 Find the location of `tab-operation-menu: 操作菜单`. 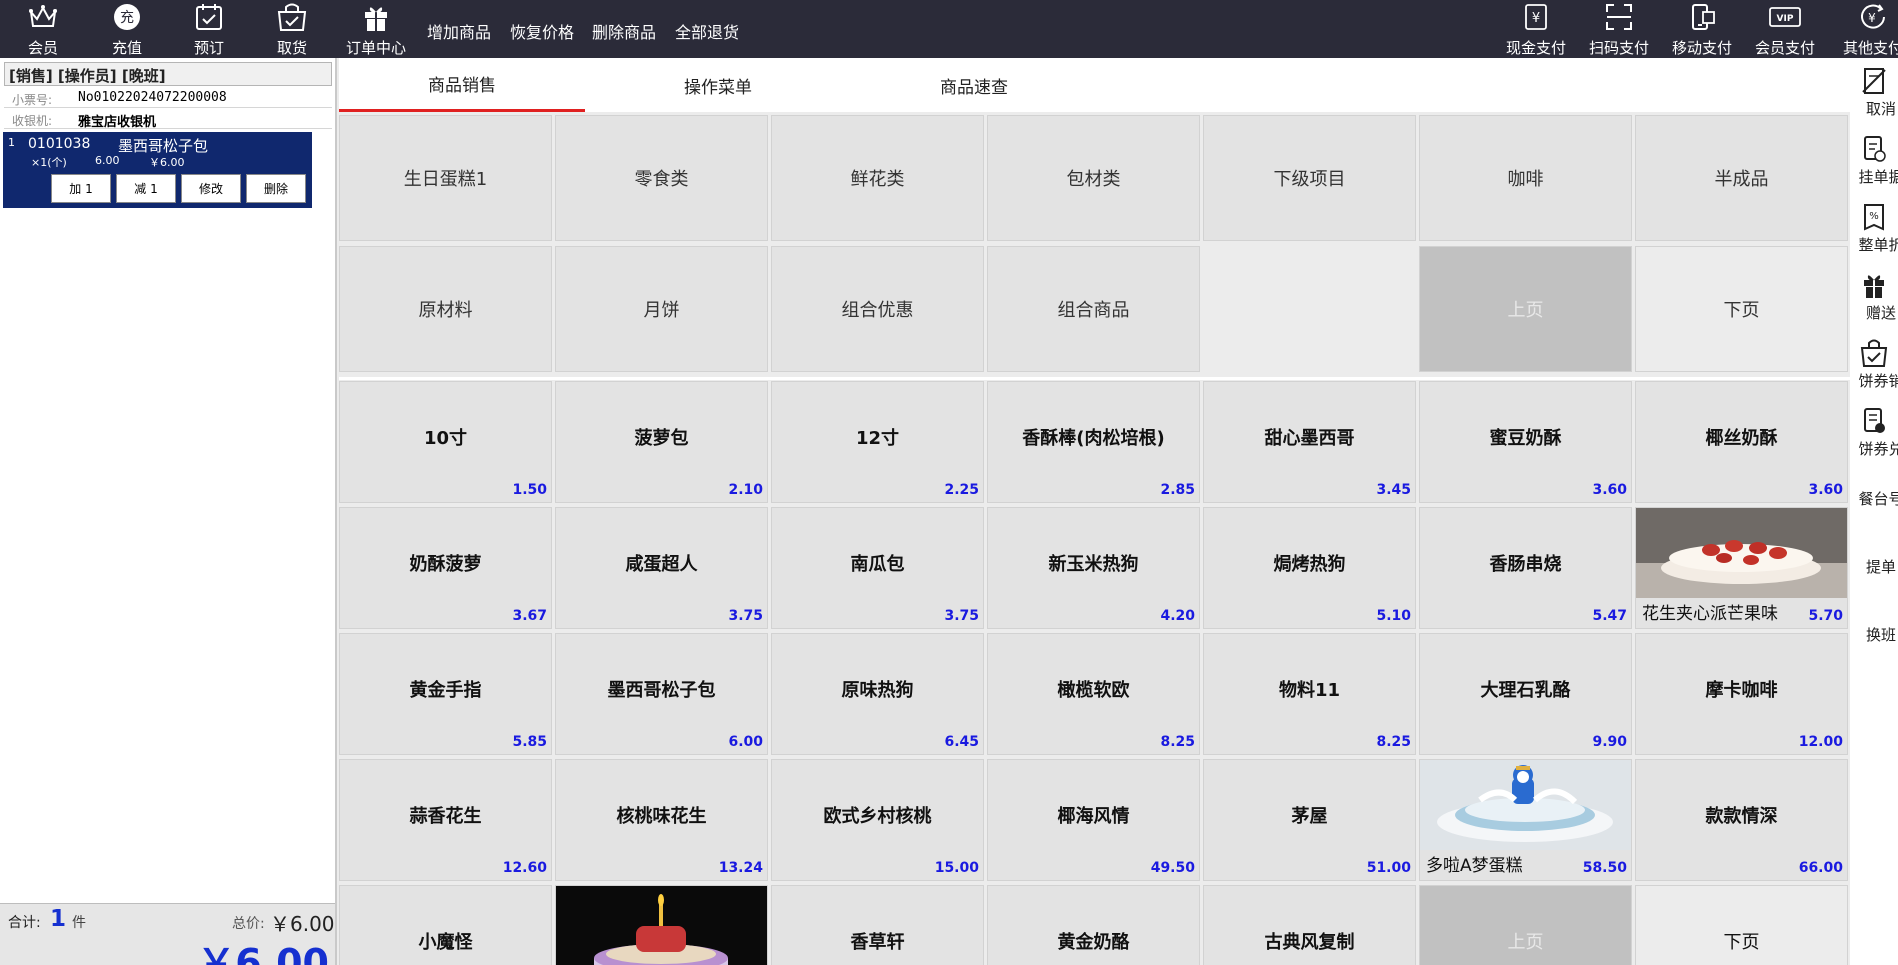

tab-operation-menu: 操作菜单 is located at coordinates (718, 85).